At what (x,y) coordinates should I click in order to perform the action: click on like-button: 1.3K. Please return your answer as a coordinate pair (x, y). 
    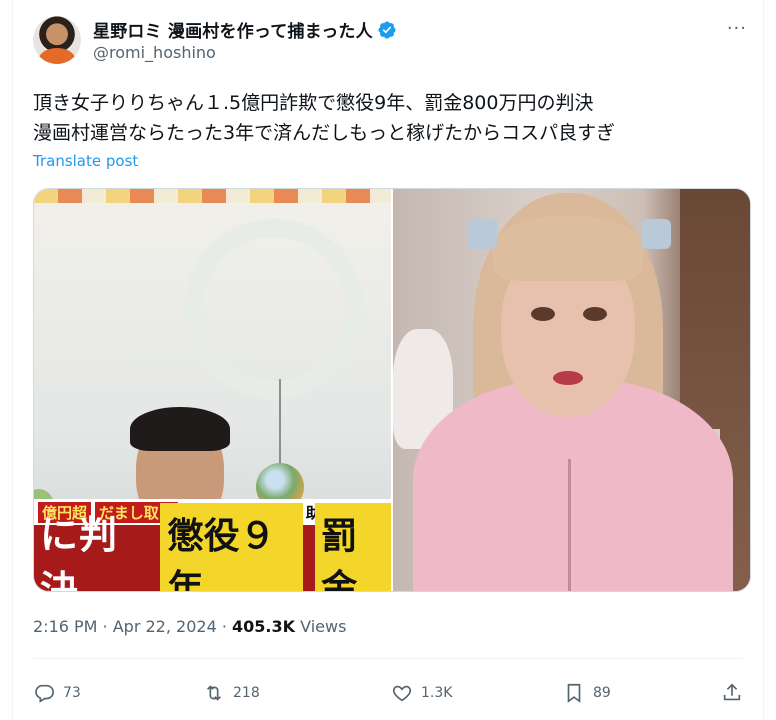
    Looking at the image, I should click on (421, 693).